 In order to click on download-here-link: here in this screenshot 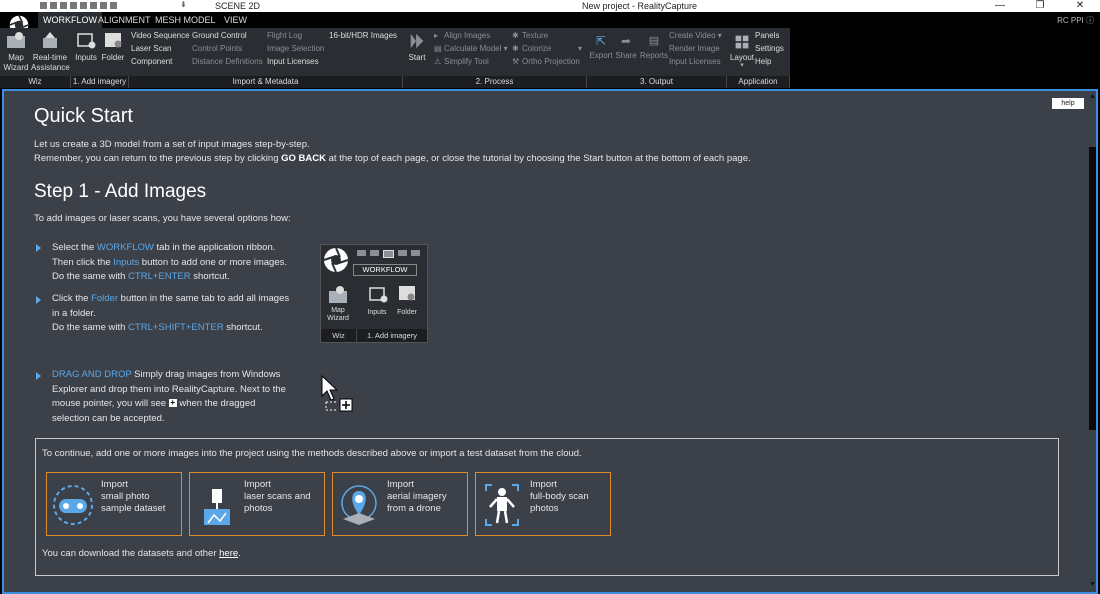, I will do `click(228, 553)`.